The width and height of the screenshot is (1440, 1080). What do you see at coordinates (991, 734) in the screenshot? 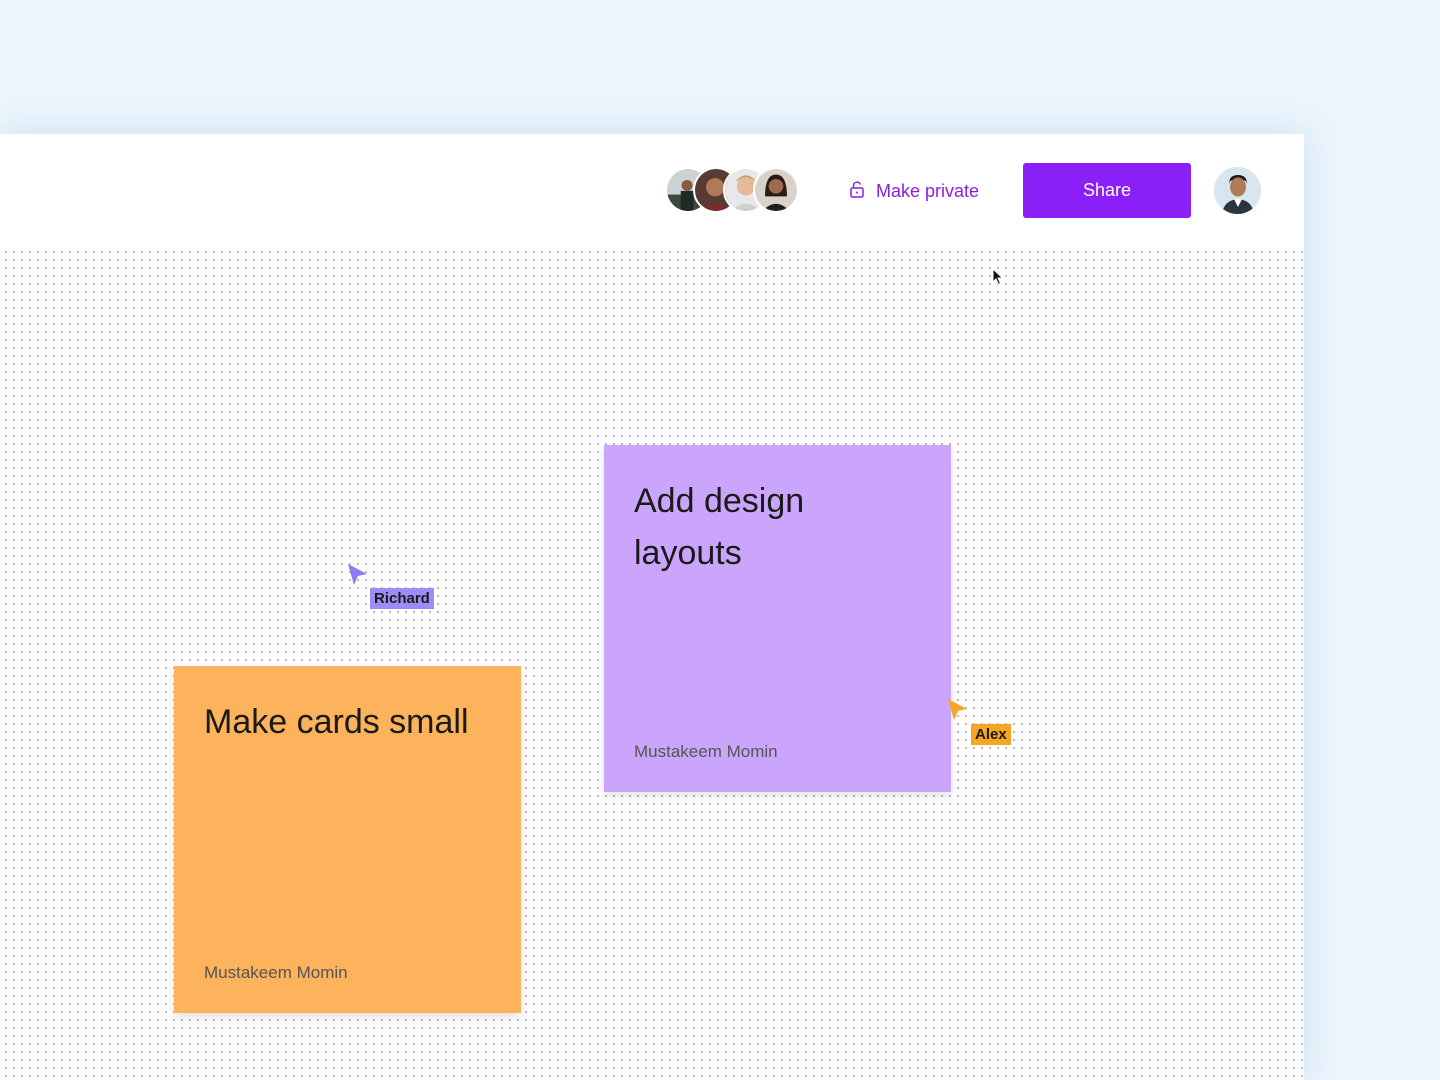
I see `cursor-label-alex: Alex` at bounding box center [991, 734].